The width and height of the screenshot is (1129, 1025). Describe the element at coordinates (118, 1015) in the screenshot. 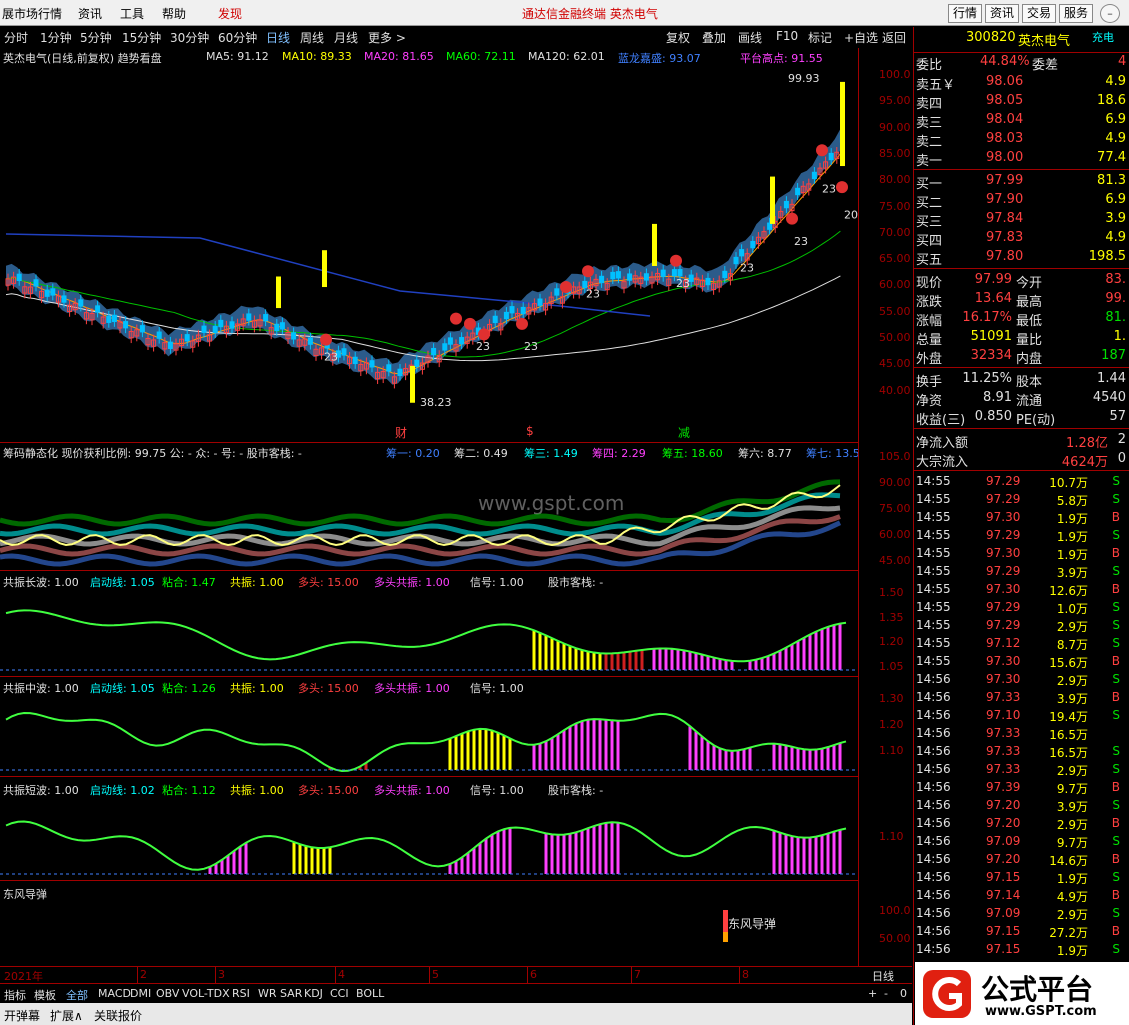

I see `related-quote-tab: 关联报价` at that location.